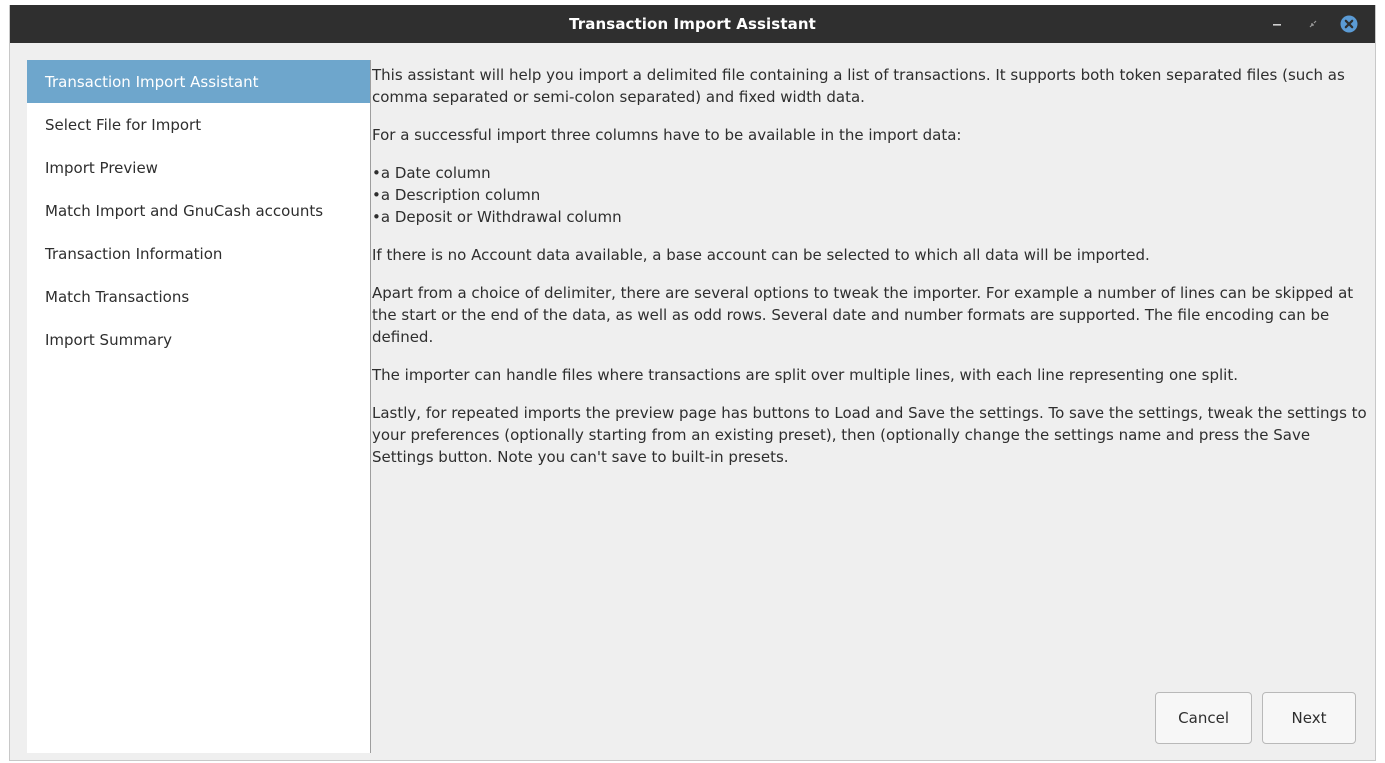  I want to click on sidebar-item-select-file: Select File for Import, so click(198, 124).